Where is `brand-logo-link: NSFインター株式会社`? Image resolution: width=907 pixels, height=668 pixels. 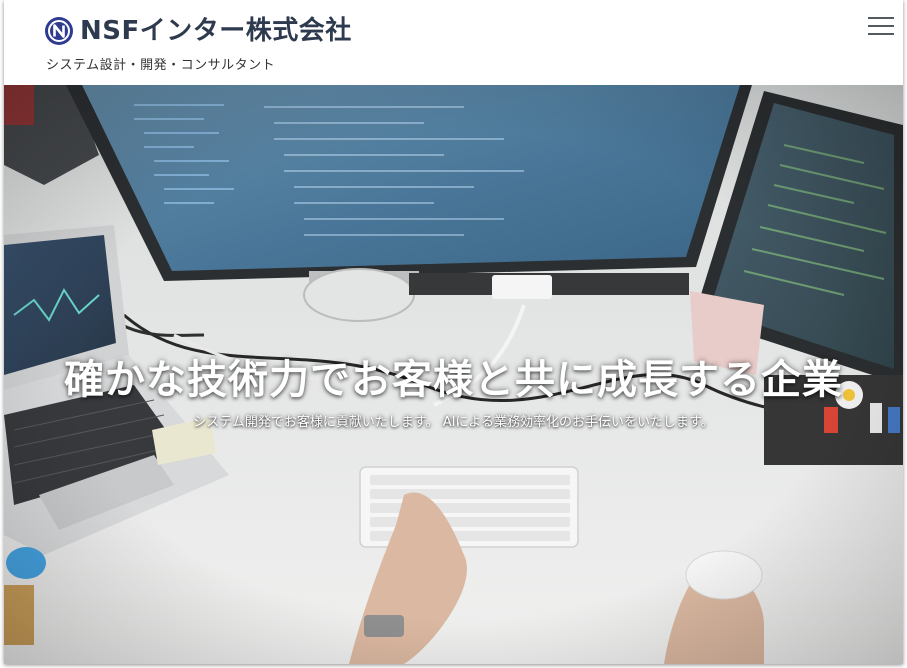 brand-logo-link: NSFインター株式会社 is located at coordinates (198, 31).